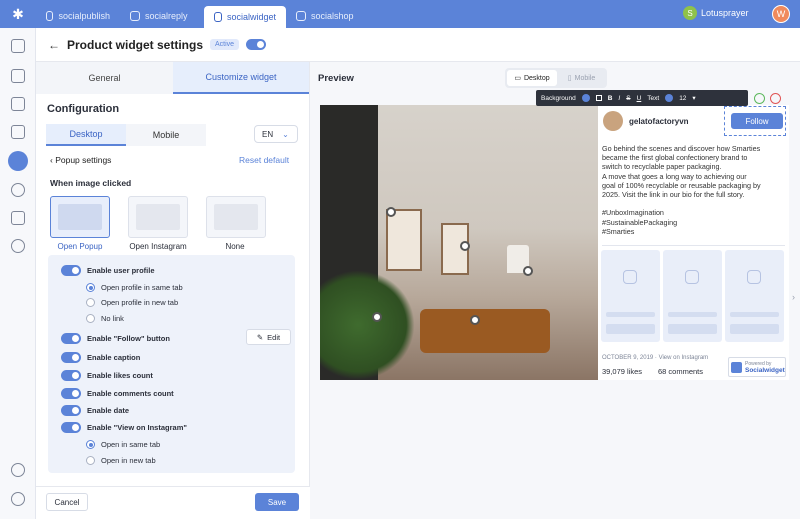 The width and height of the screenshot is (800, 519). What do you see at coordinates (328, 16) in the screenshot?
I see `tab-socialshop: socialshop` at bounding box center [328, 16].